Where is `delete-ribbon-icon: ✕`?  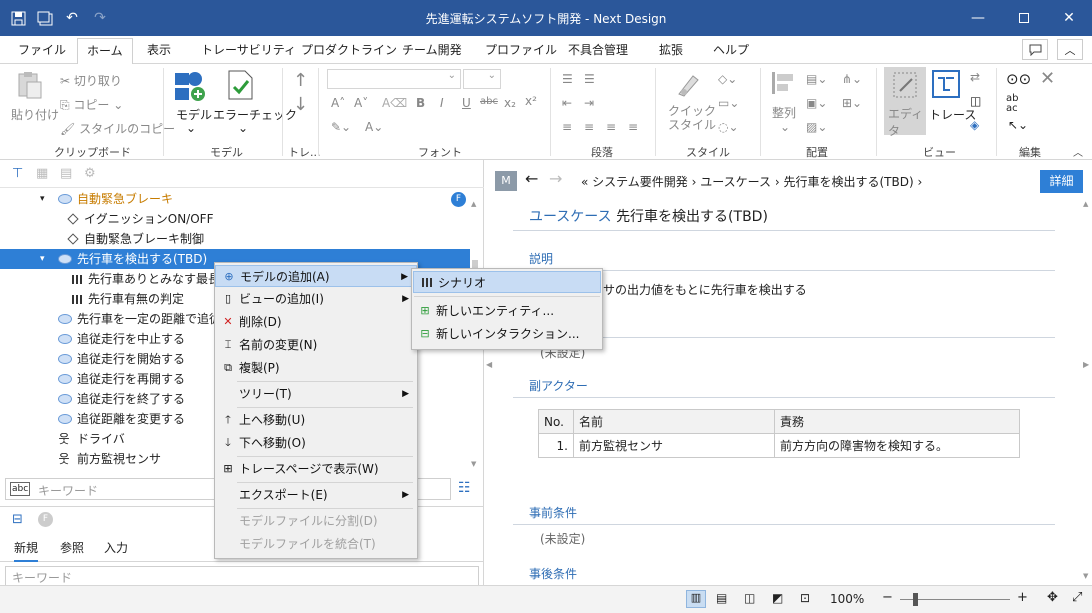 delete-ribbon-icon: ✕ is located at coordinates (1047, 78).